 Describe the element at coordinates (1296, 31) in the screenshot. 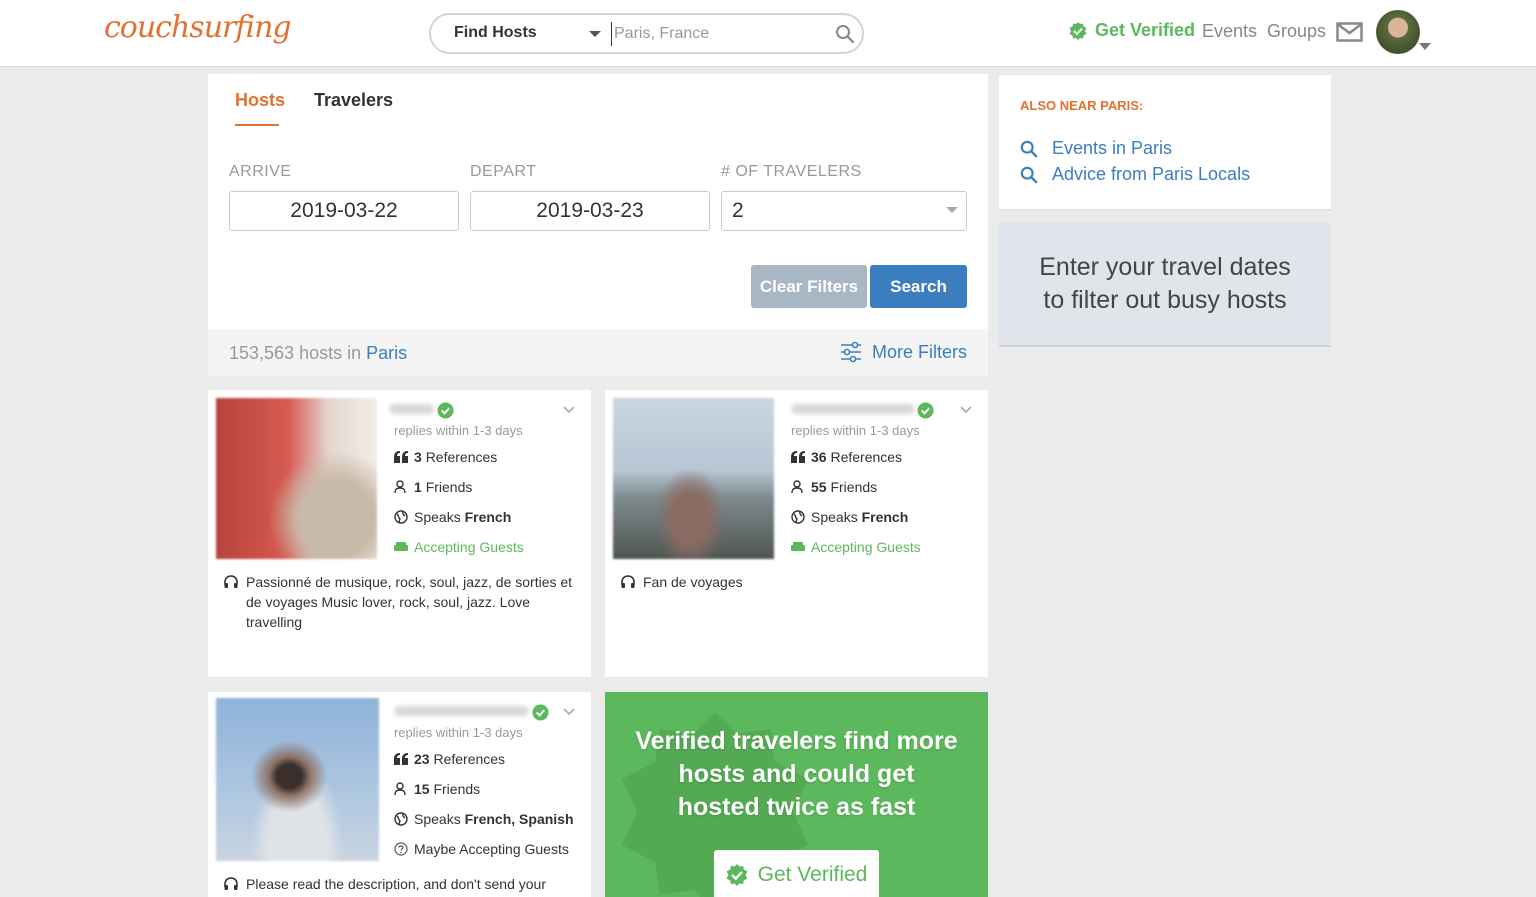

I see `groups-nav-link: Groups` at that location.